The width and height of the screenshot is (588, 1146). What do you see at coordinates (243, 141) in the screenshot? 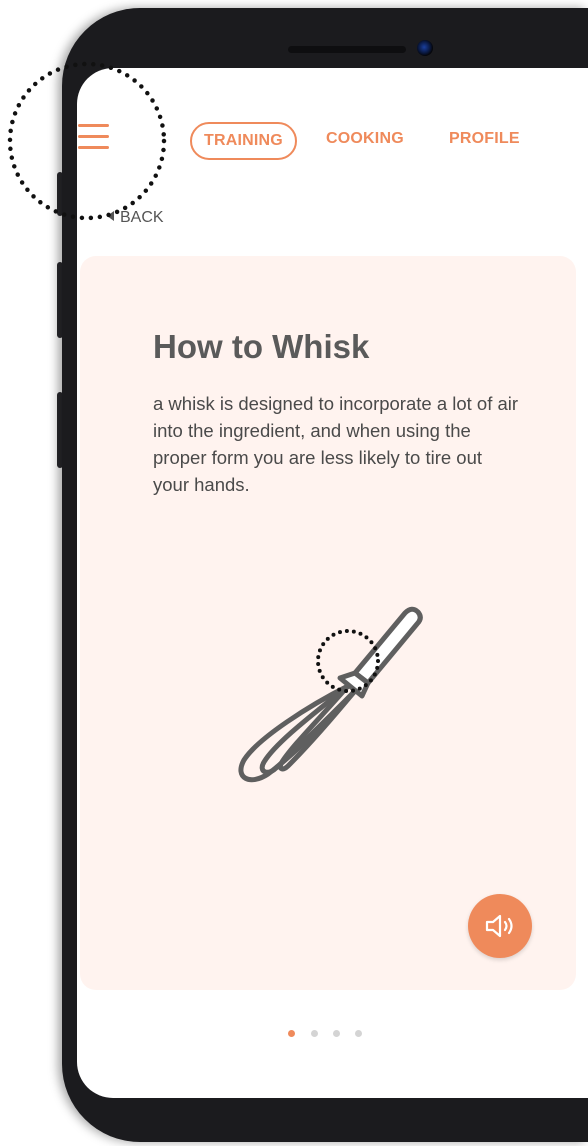
I see `tab-training: TRAINING` at bounding box center [243, 141].